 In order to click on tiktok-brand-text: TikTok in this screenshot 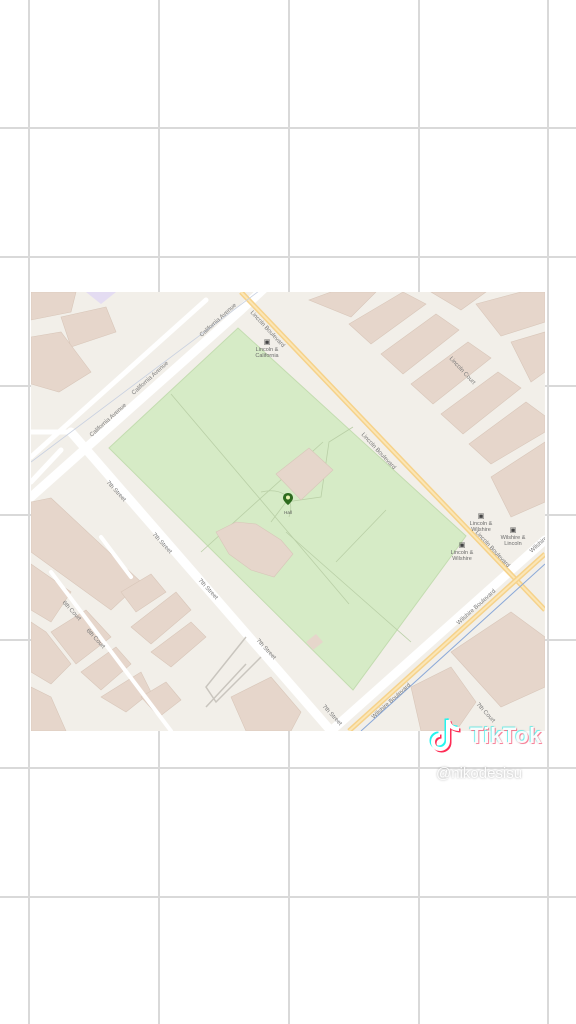, I will do `click(506, 735)`.